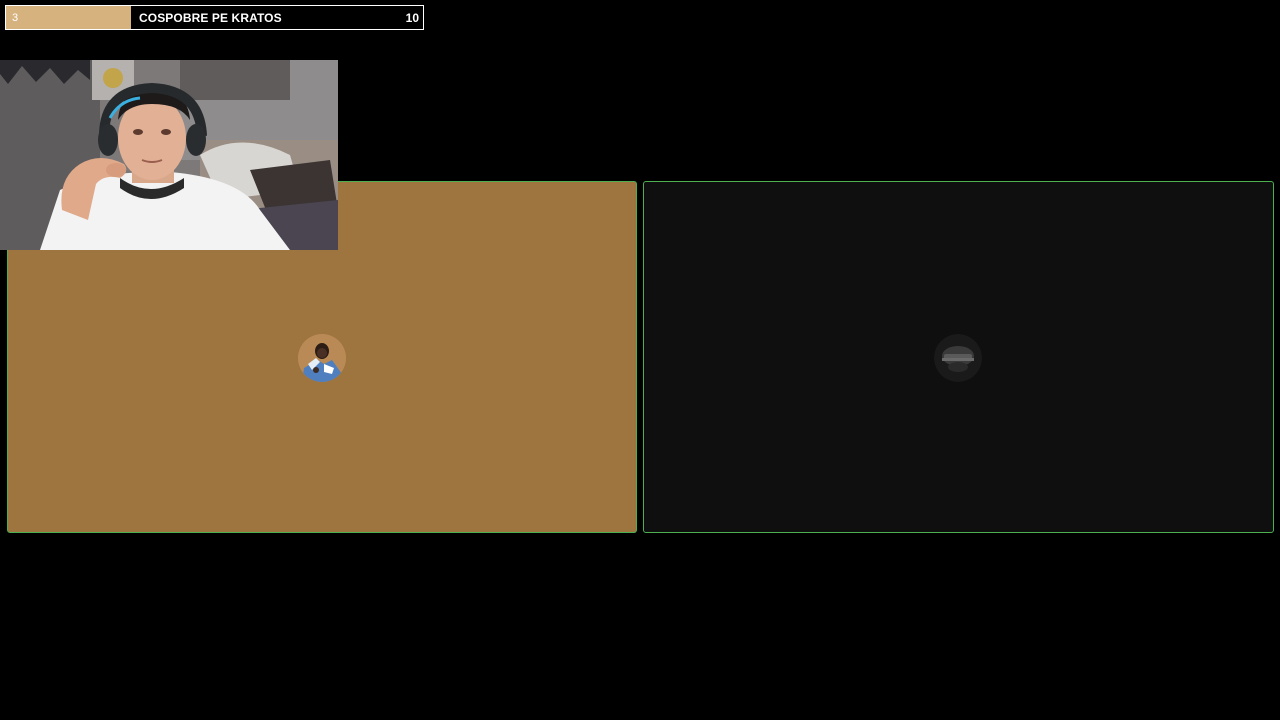  I want to click on goal-title: COSPOBRE PE KRATOS, so click(210, 18).